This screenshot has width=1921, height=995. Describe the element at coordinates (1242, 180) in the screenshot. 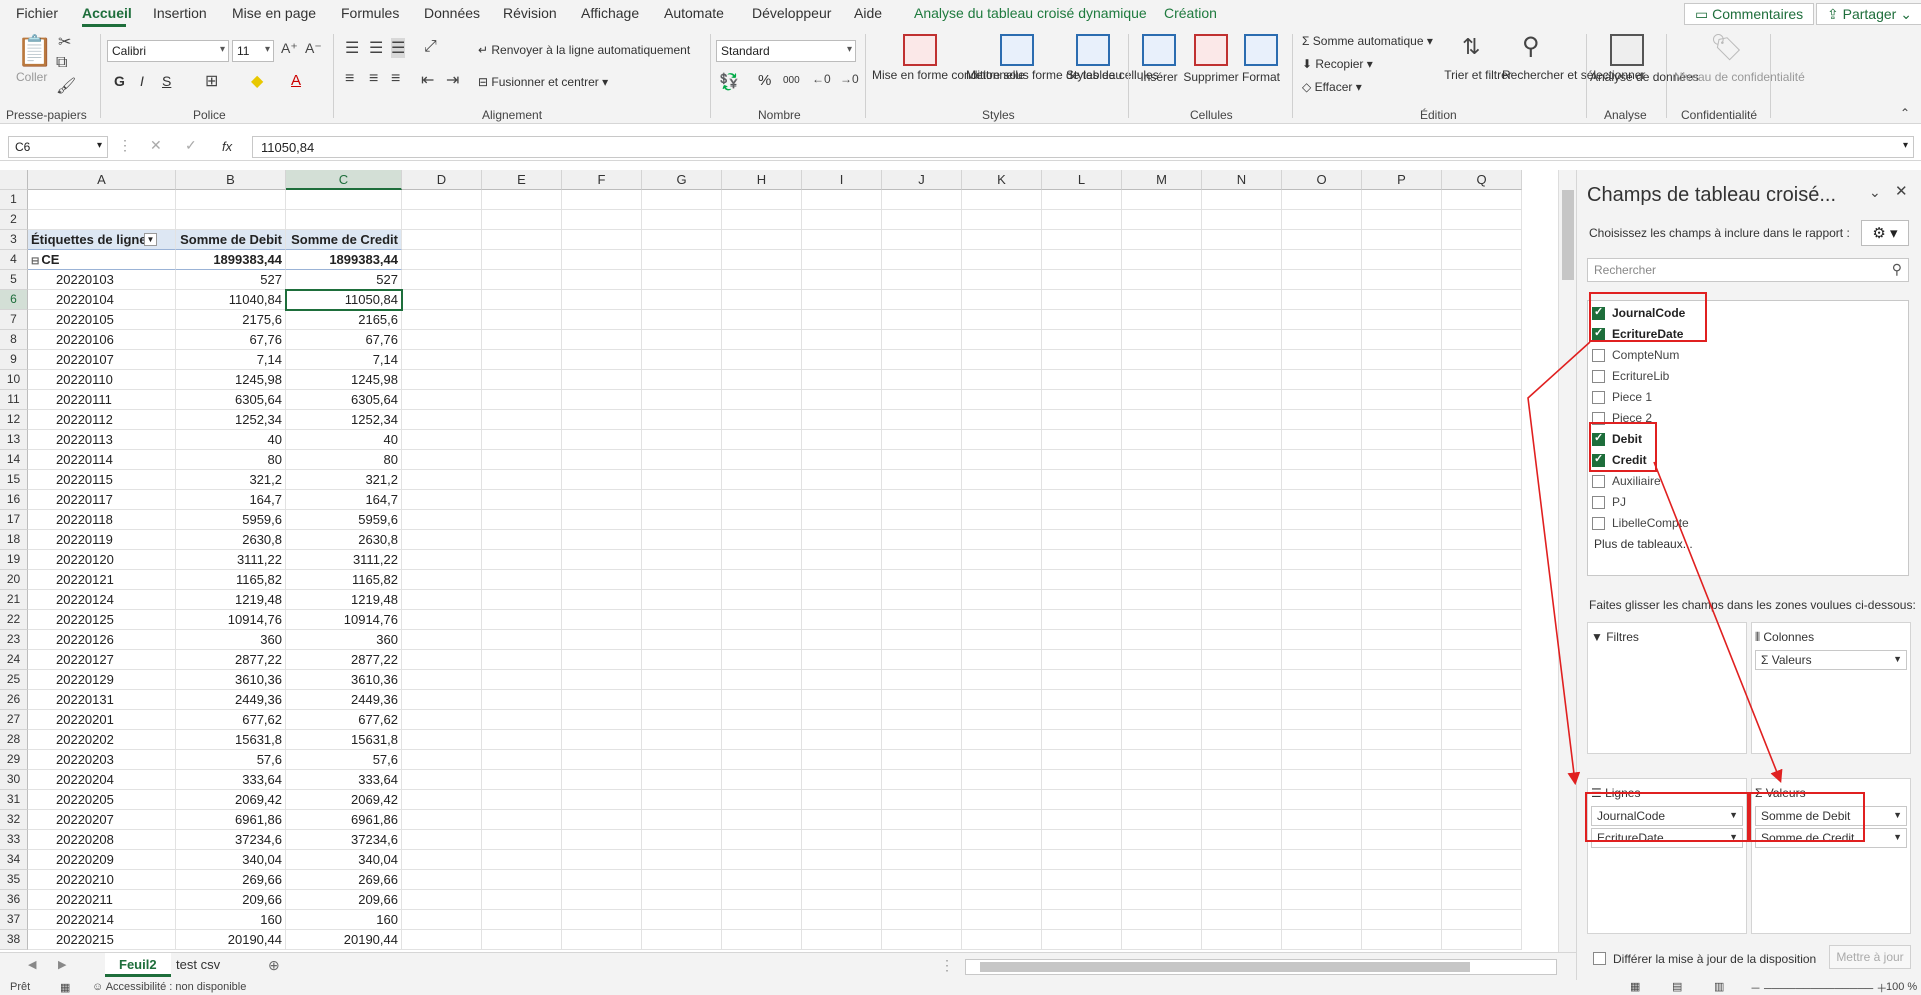

I see `column-header-n: N` at that location.